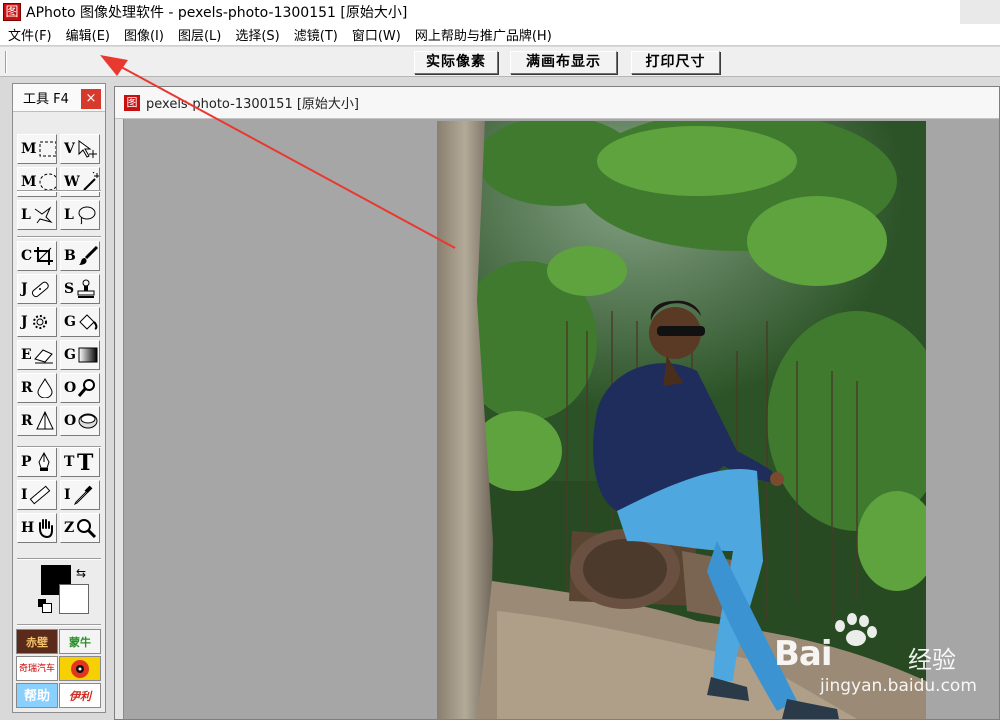  Describe the element at coordinates (932, 660) in the screenshot. I see `watermark-suffix: 经验` at that location.